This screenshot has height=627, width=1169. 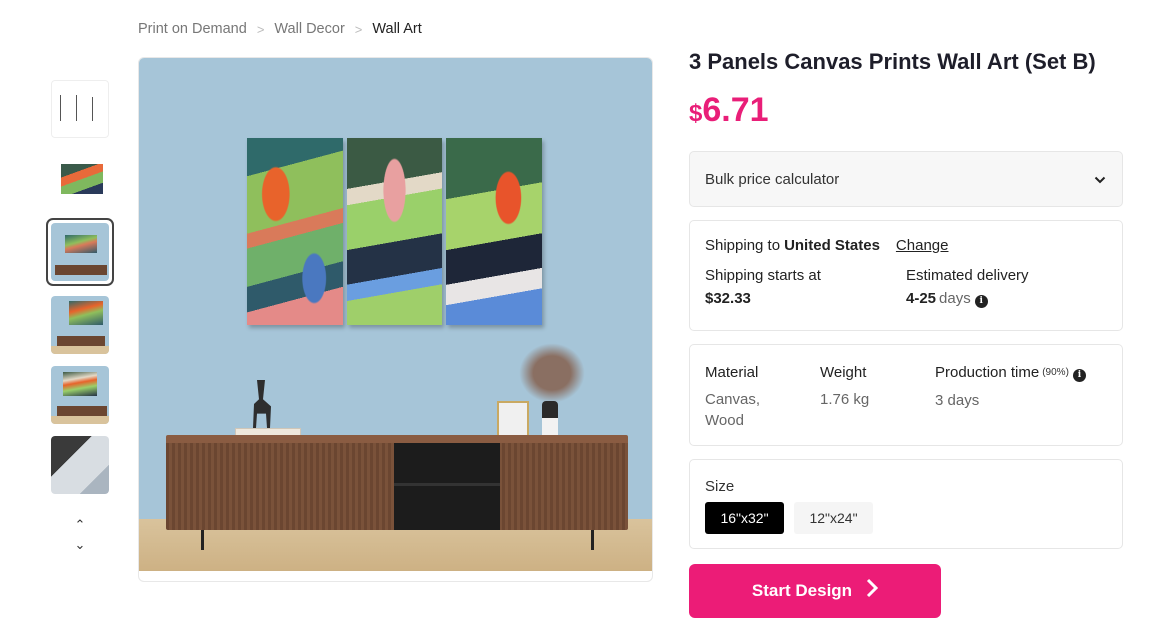 What do you see at coordinates (743, 245) in the screenshot?
I see `shipping-prefix: Shipping to` at bounding box center [743, 245].